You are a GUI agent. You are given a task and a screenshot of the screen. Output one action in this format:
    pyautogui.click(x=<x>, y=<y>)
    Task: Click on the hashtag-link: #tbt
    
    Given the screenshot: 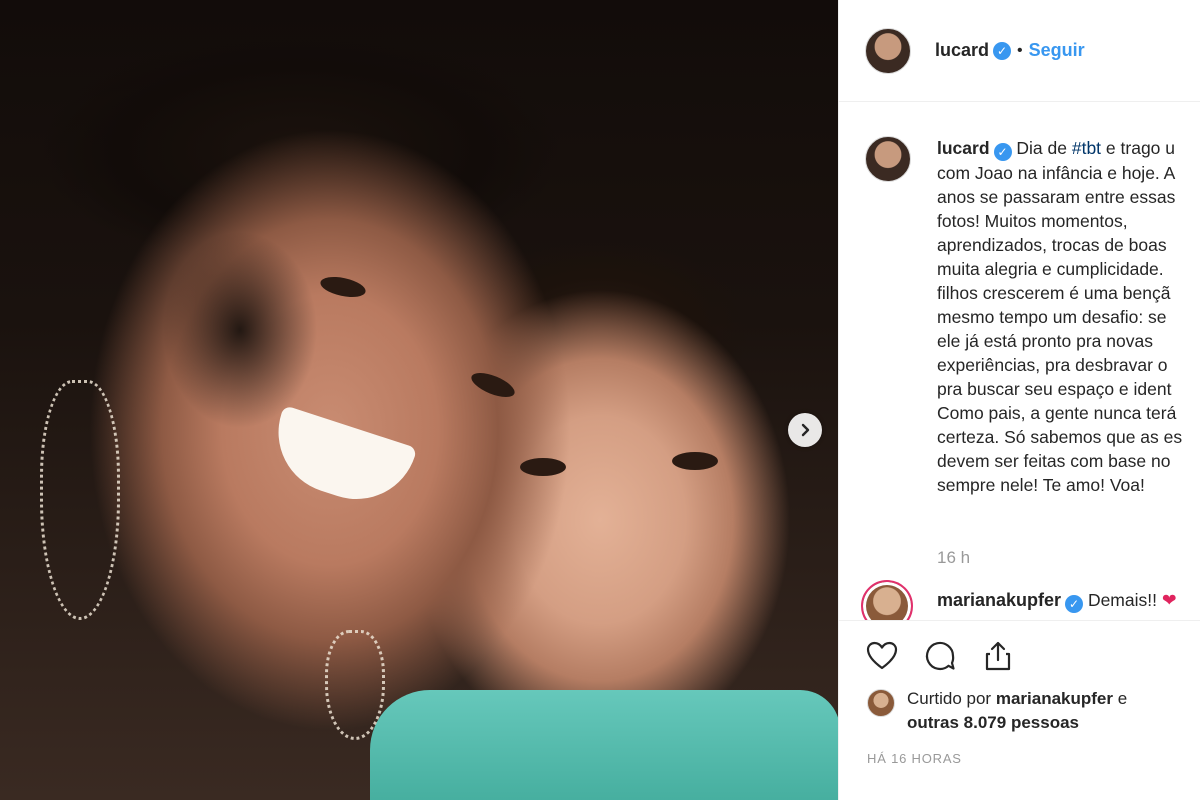 What is the action you would take?
    pyautogui.click(x=1086, y=148)
    